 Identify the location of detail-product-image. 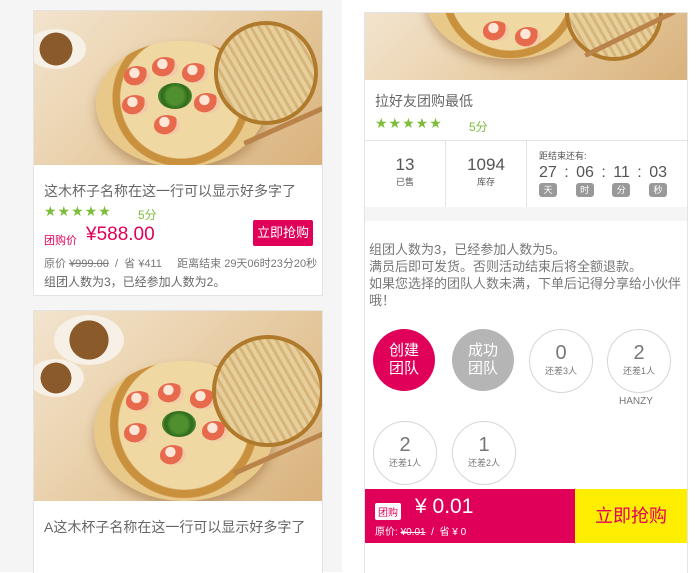
(526, 46).